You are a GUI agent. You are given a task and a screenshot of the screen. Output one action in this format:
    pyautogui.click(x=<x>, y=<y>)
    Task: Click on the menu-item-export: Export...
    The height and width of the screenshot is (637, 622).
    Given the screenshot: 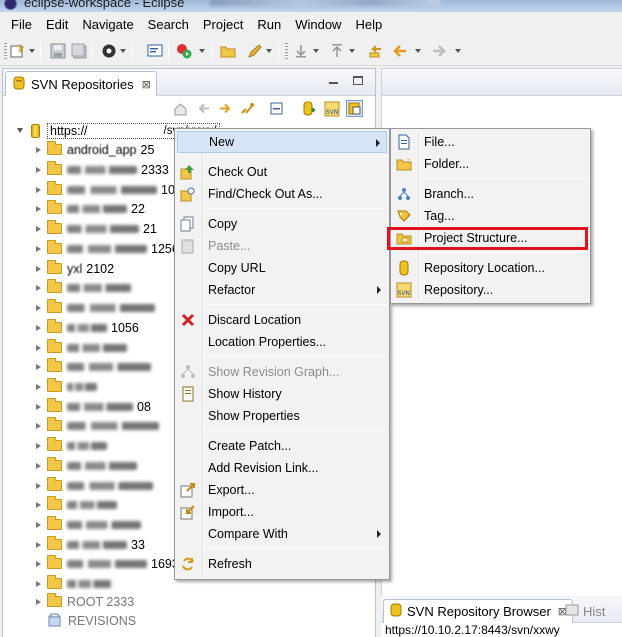 What is the action you would take?
    pyautogui.click(x=282, y=490)
    